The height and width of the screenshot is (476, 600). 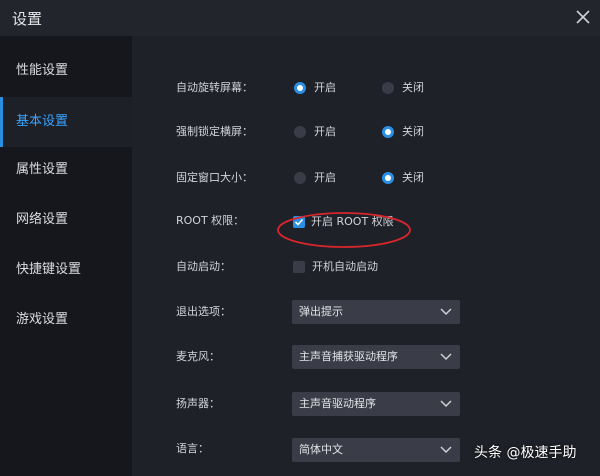 I want to click on microphone-select: 主声音捕获驱动程序, so click(x=376, y=357).